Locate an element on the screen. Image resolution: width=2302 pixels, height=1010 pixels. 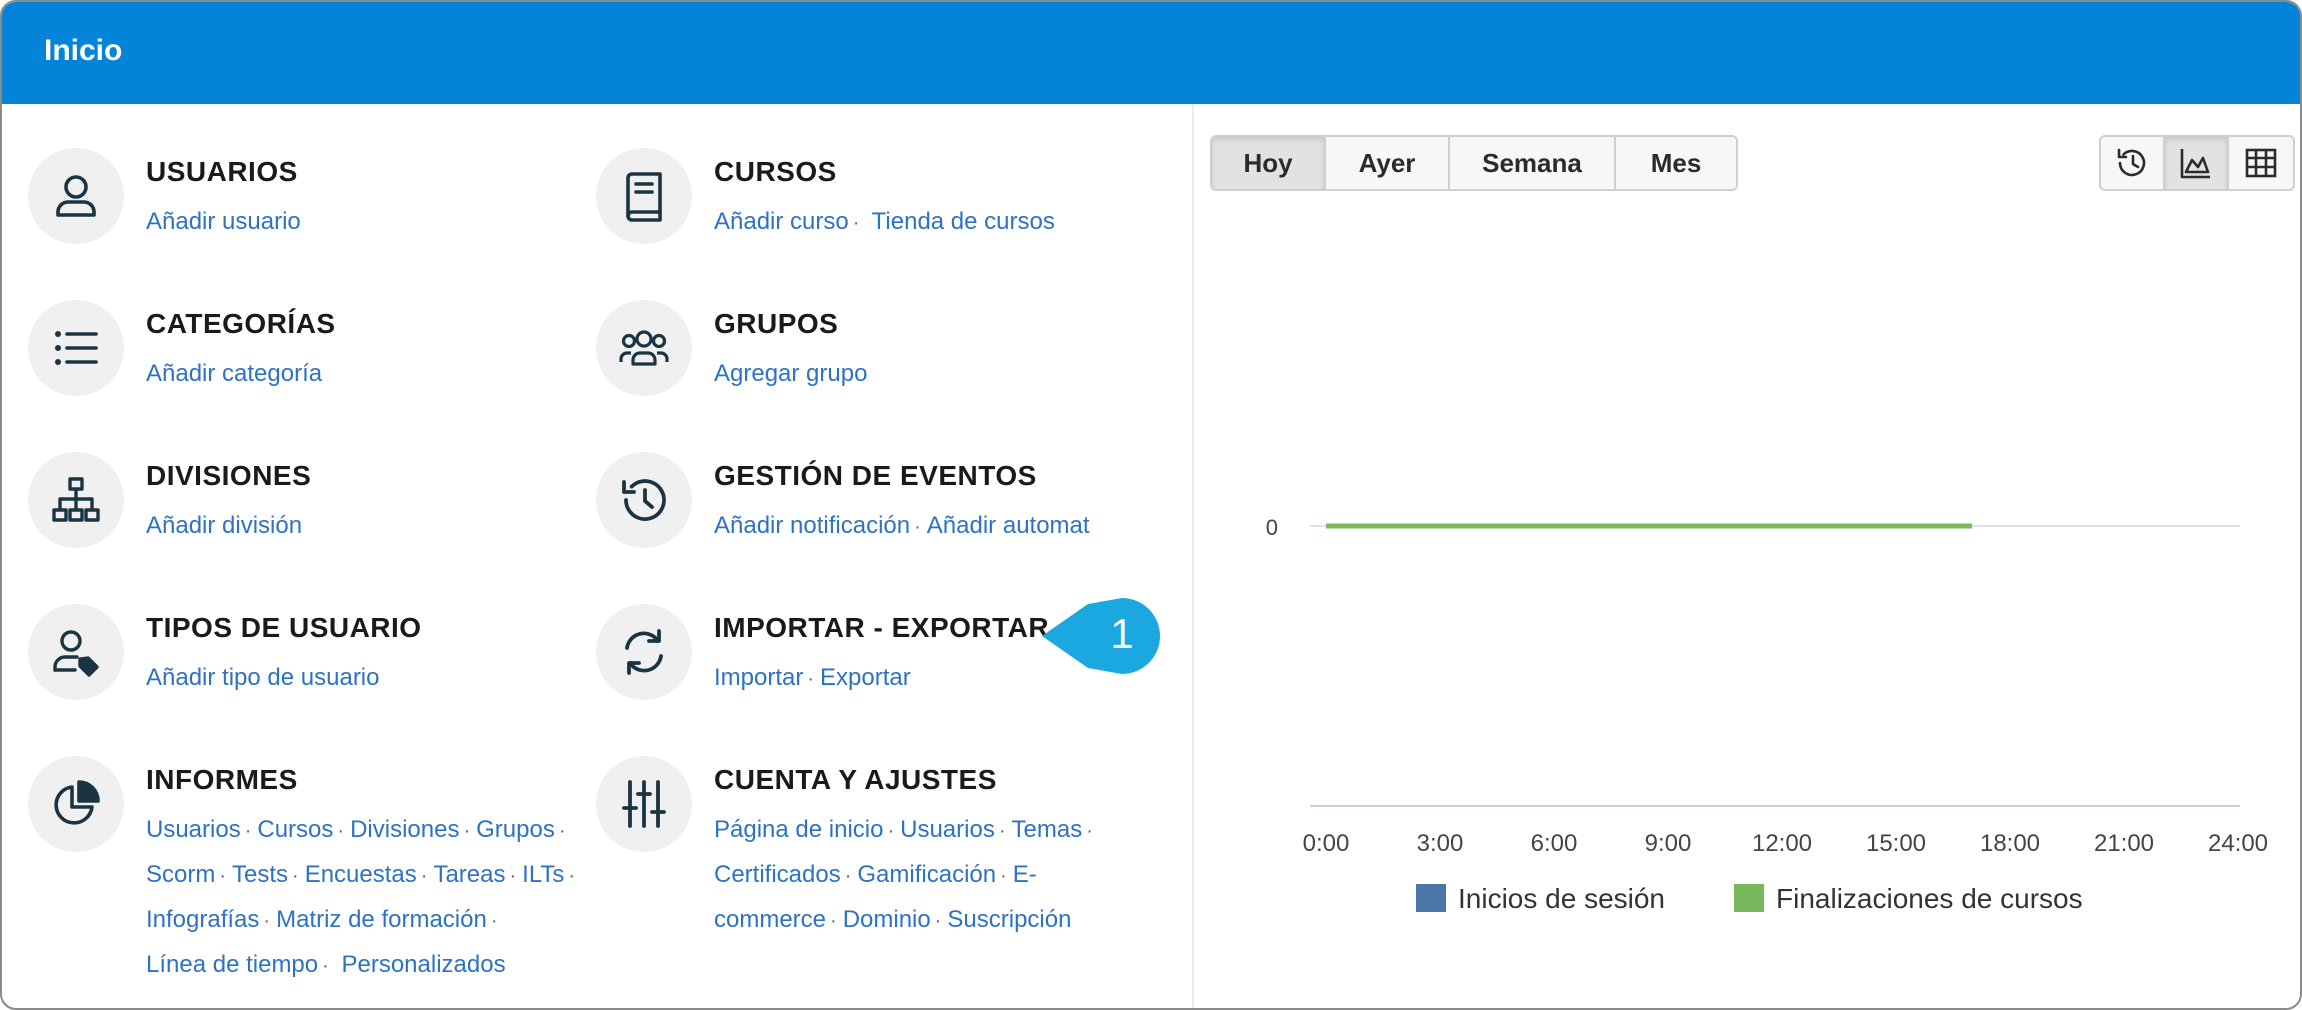
report-link: Infografías is located at coordinates (202, 919).